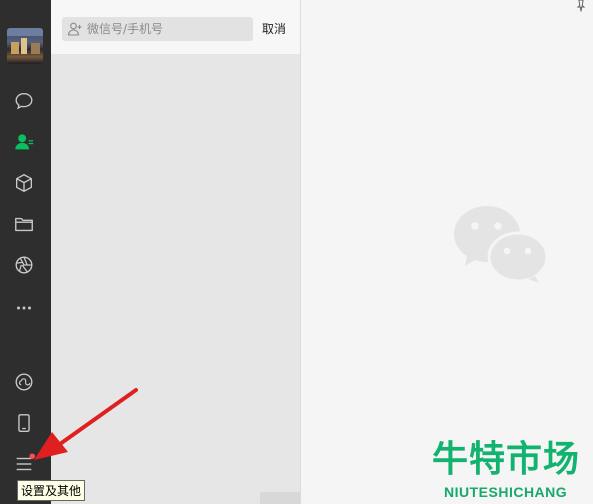  Describe the element at coordinates (25, 46) in the screenshot. I see `avatar` at that location.